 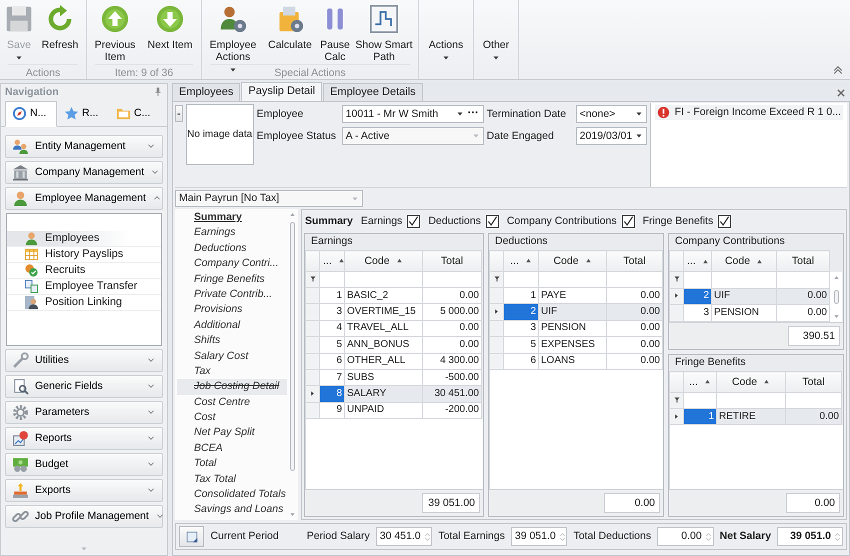 What do you see at coordinates (84, 360) in the screenshot?
I see `nav-group-header: Utilities` at bounding box center [84, 360].